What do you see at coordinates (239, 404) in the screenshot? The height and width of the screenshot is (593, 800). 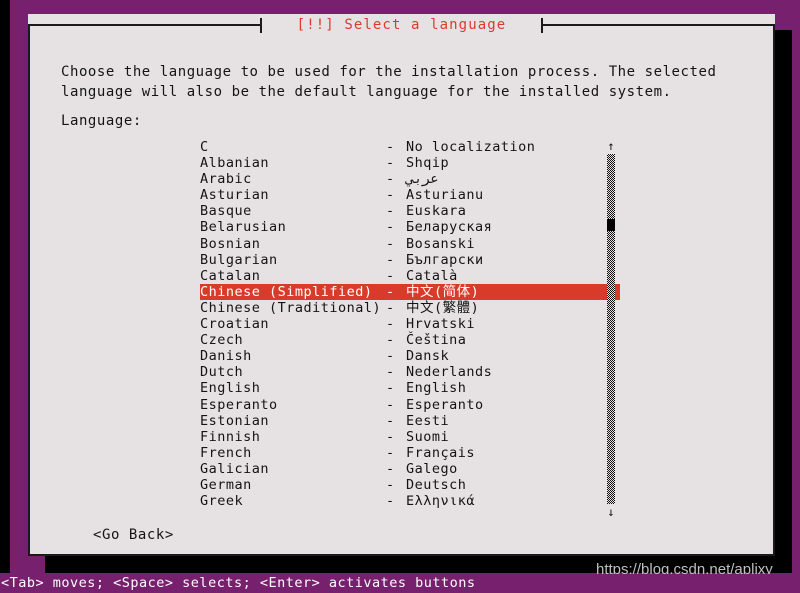 I see `language-name-english: Esperanto` at bounding box center [239, 404].